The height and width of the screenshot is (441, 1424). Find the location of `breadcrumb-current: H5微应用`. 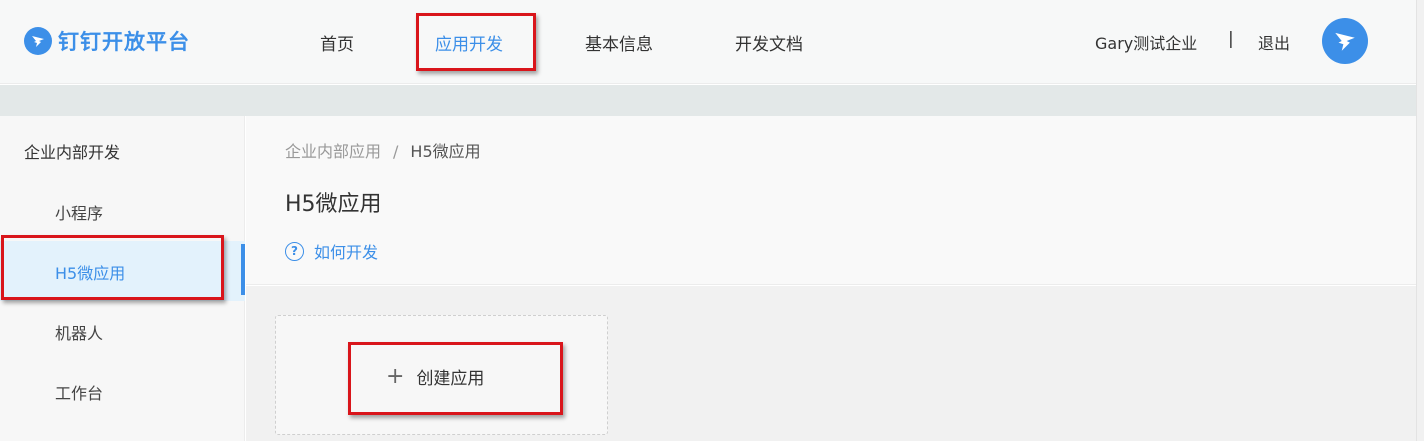

breadcrumb-current: H5微应用 is located at coordinates (445, 151).